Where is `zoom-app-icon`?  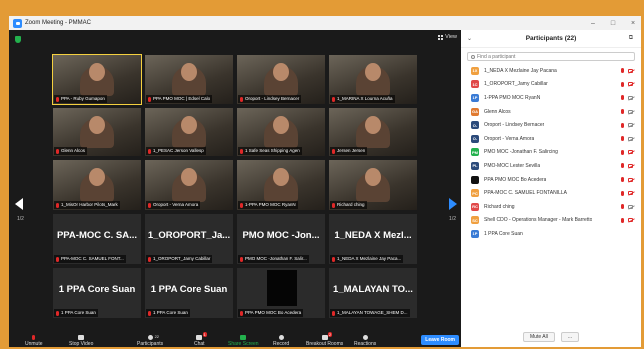 zoom-app-icon is located at coordinates (17, 23).